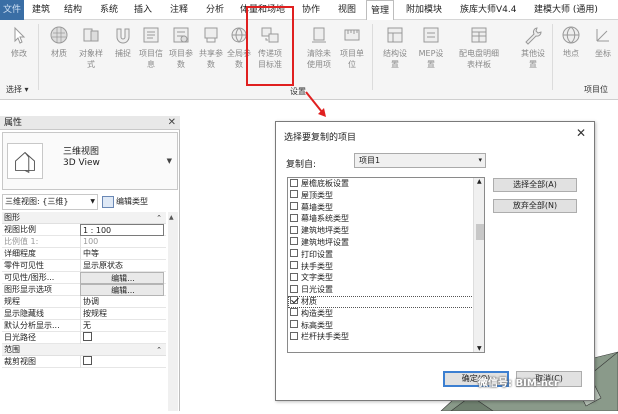  Describe the element at coordinates (319, 46) in the screenshot. I see `purge-unused-button: 清除未使用项` at that location.